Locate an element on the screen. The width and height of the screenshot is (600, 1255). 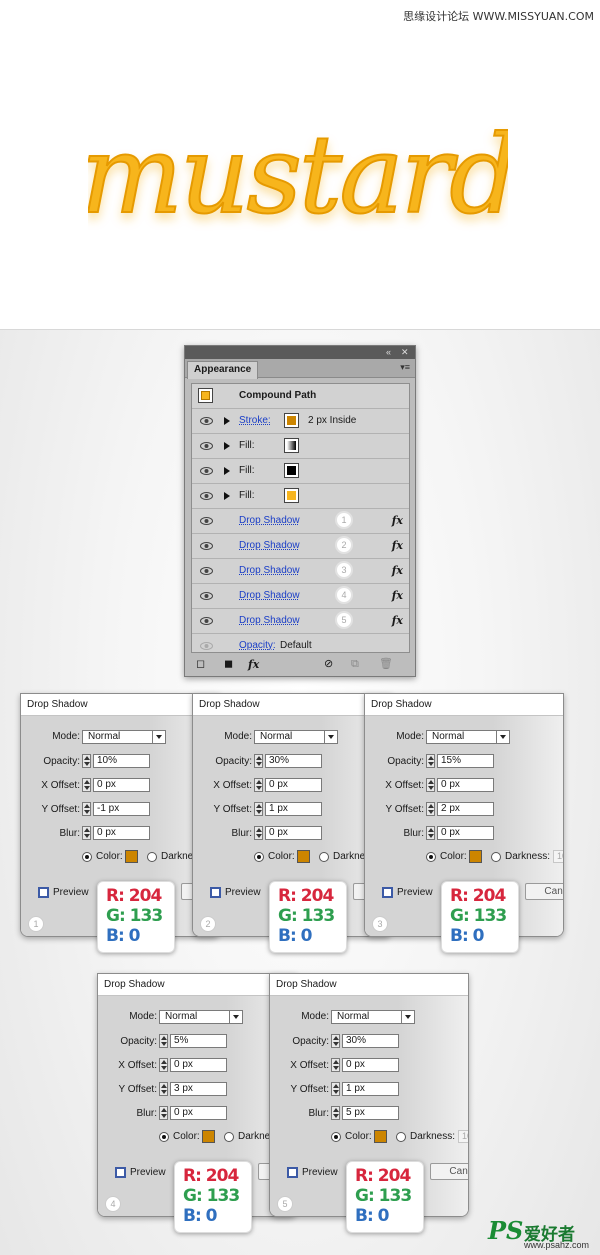
close-icon: ✕ is located at coordinates (405, 352).